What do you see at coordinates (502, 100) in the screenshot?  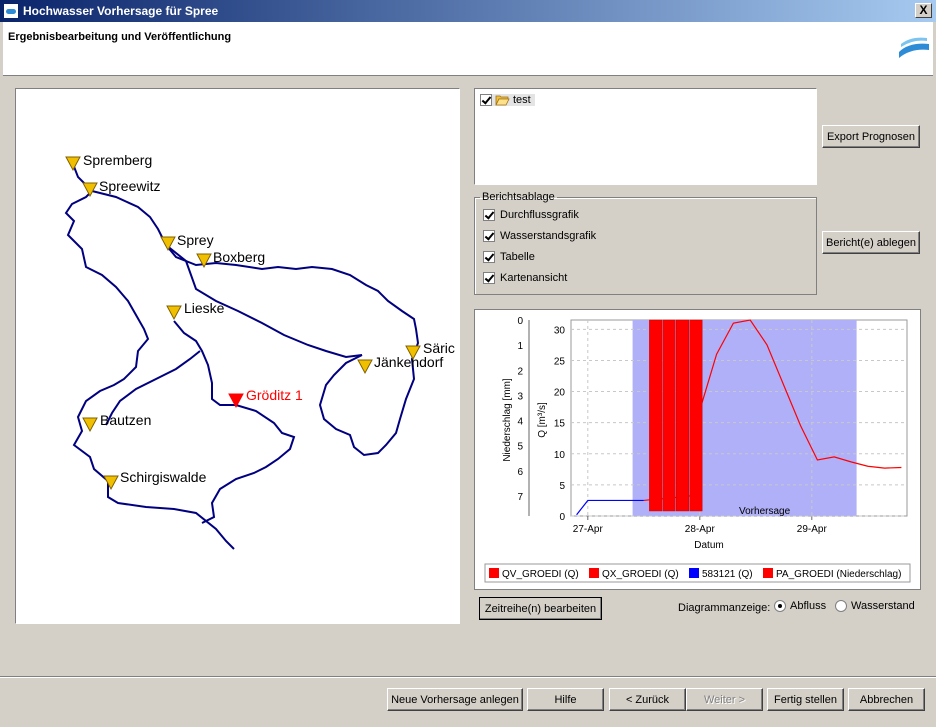 I see `folder-open-icon` at bounding box center [502, 100].